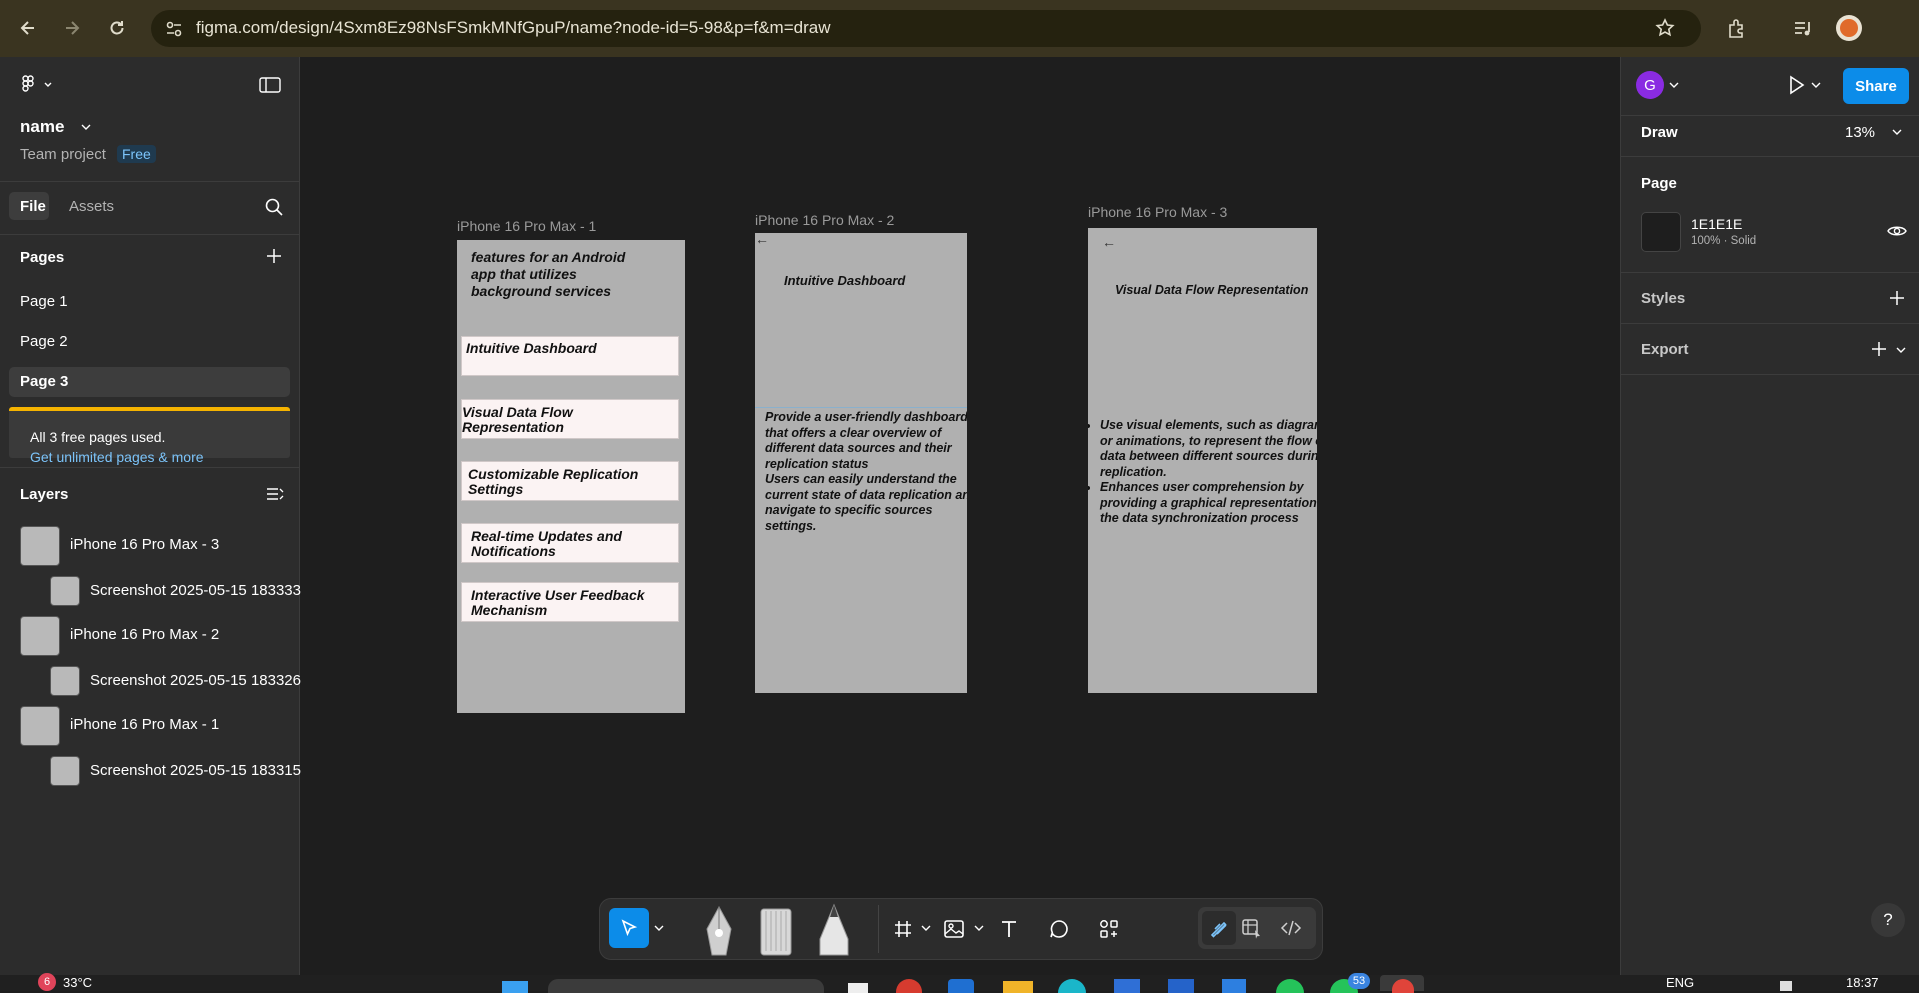 Image resolution: width=1919 pixels, height=993 pixels. What do you see at coordinates (1252, 930) in the screenshot?
I see `design-mode-icon` at bounding box center [1252, 930].